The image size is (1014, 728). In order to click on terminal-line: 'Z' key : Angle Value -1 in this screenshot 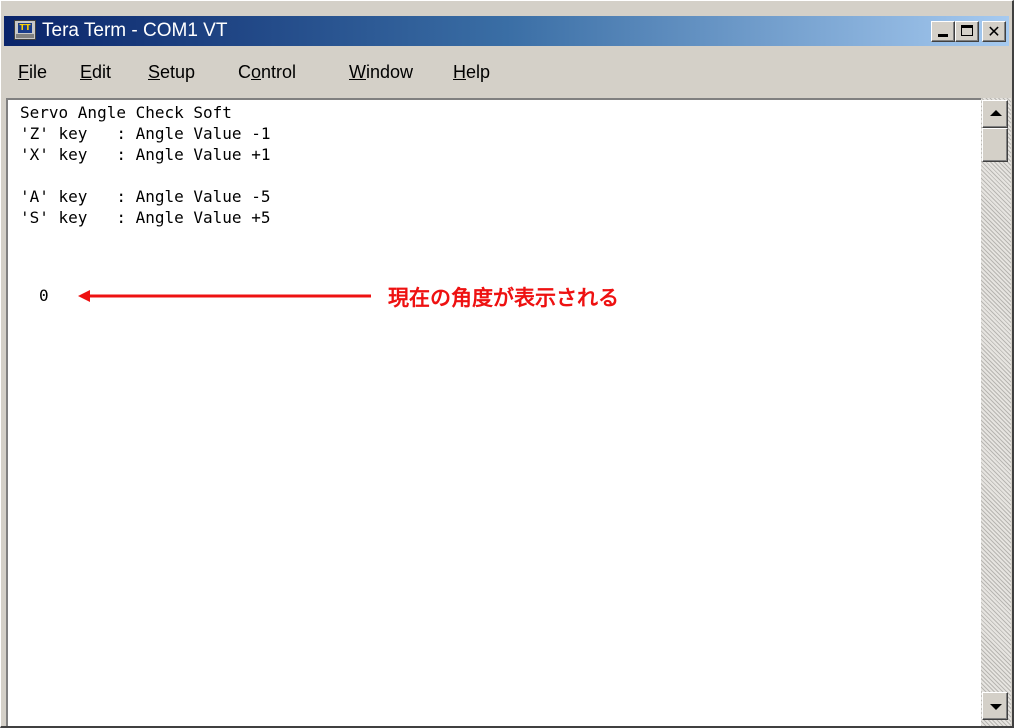, I will do `click(145, 133)`.